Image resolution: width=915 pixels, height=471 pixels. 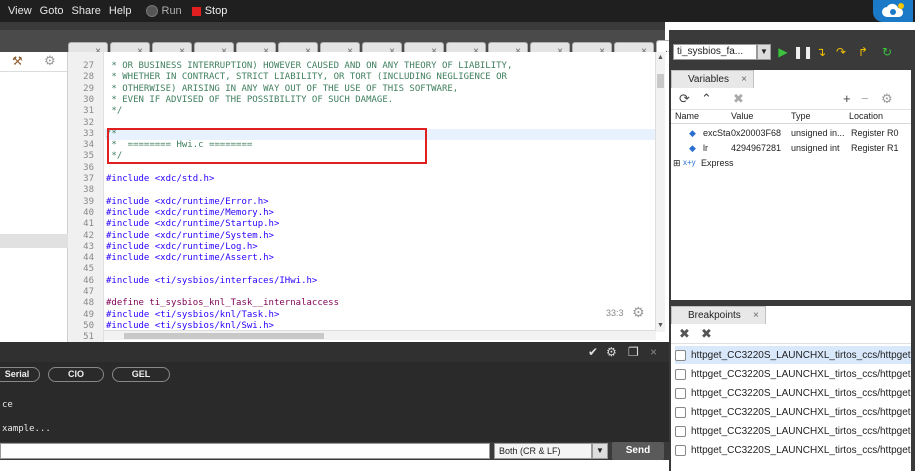 I want to click on line-number: 39, so click(x=88, y=201).